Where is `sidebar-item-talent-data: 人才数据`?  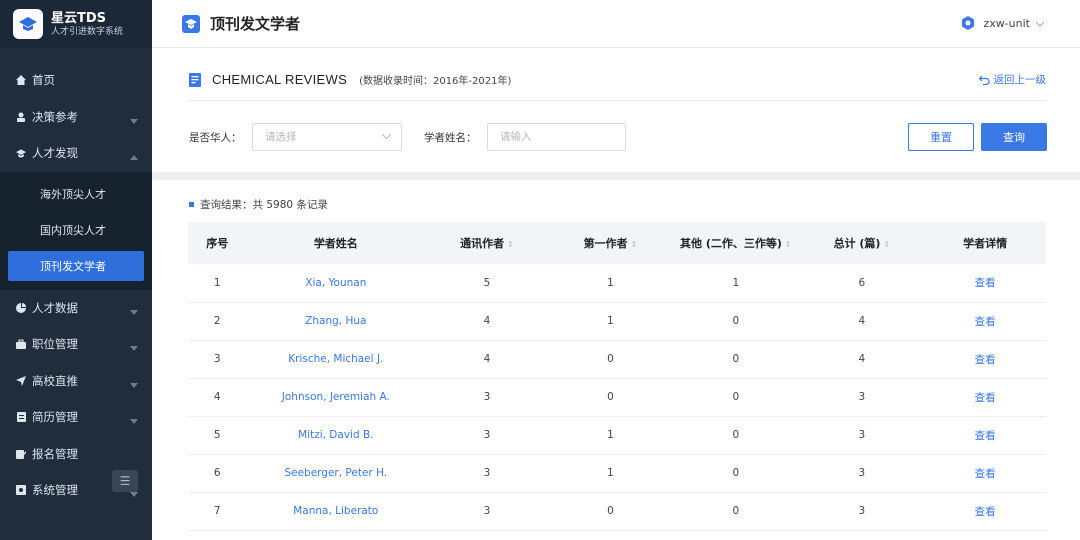
sidebar-item-talent-data: 人才数据 is located at coordinates (76, 308).